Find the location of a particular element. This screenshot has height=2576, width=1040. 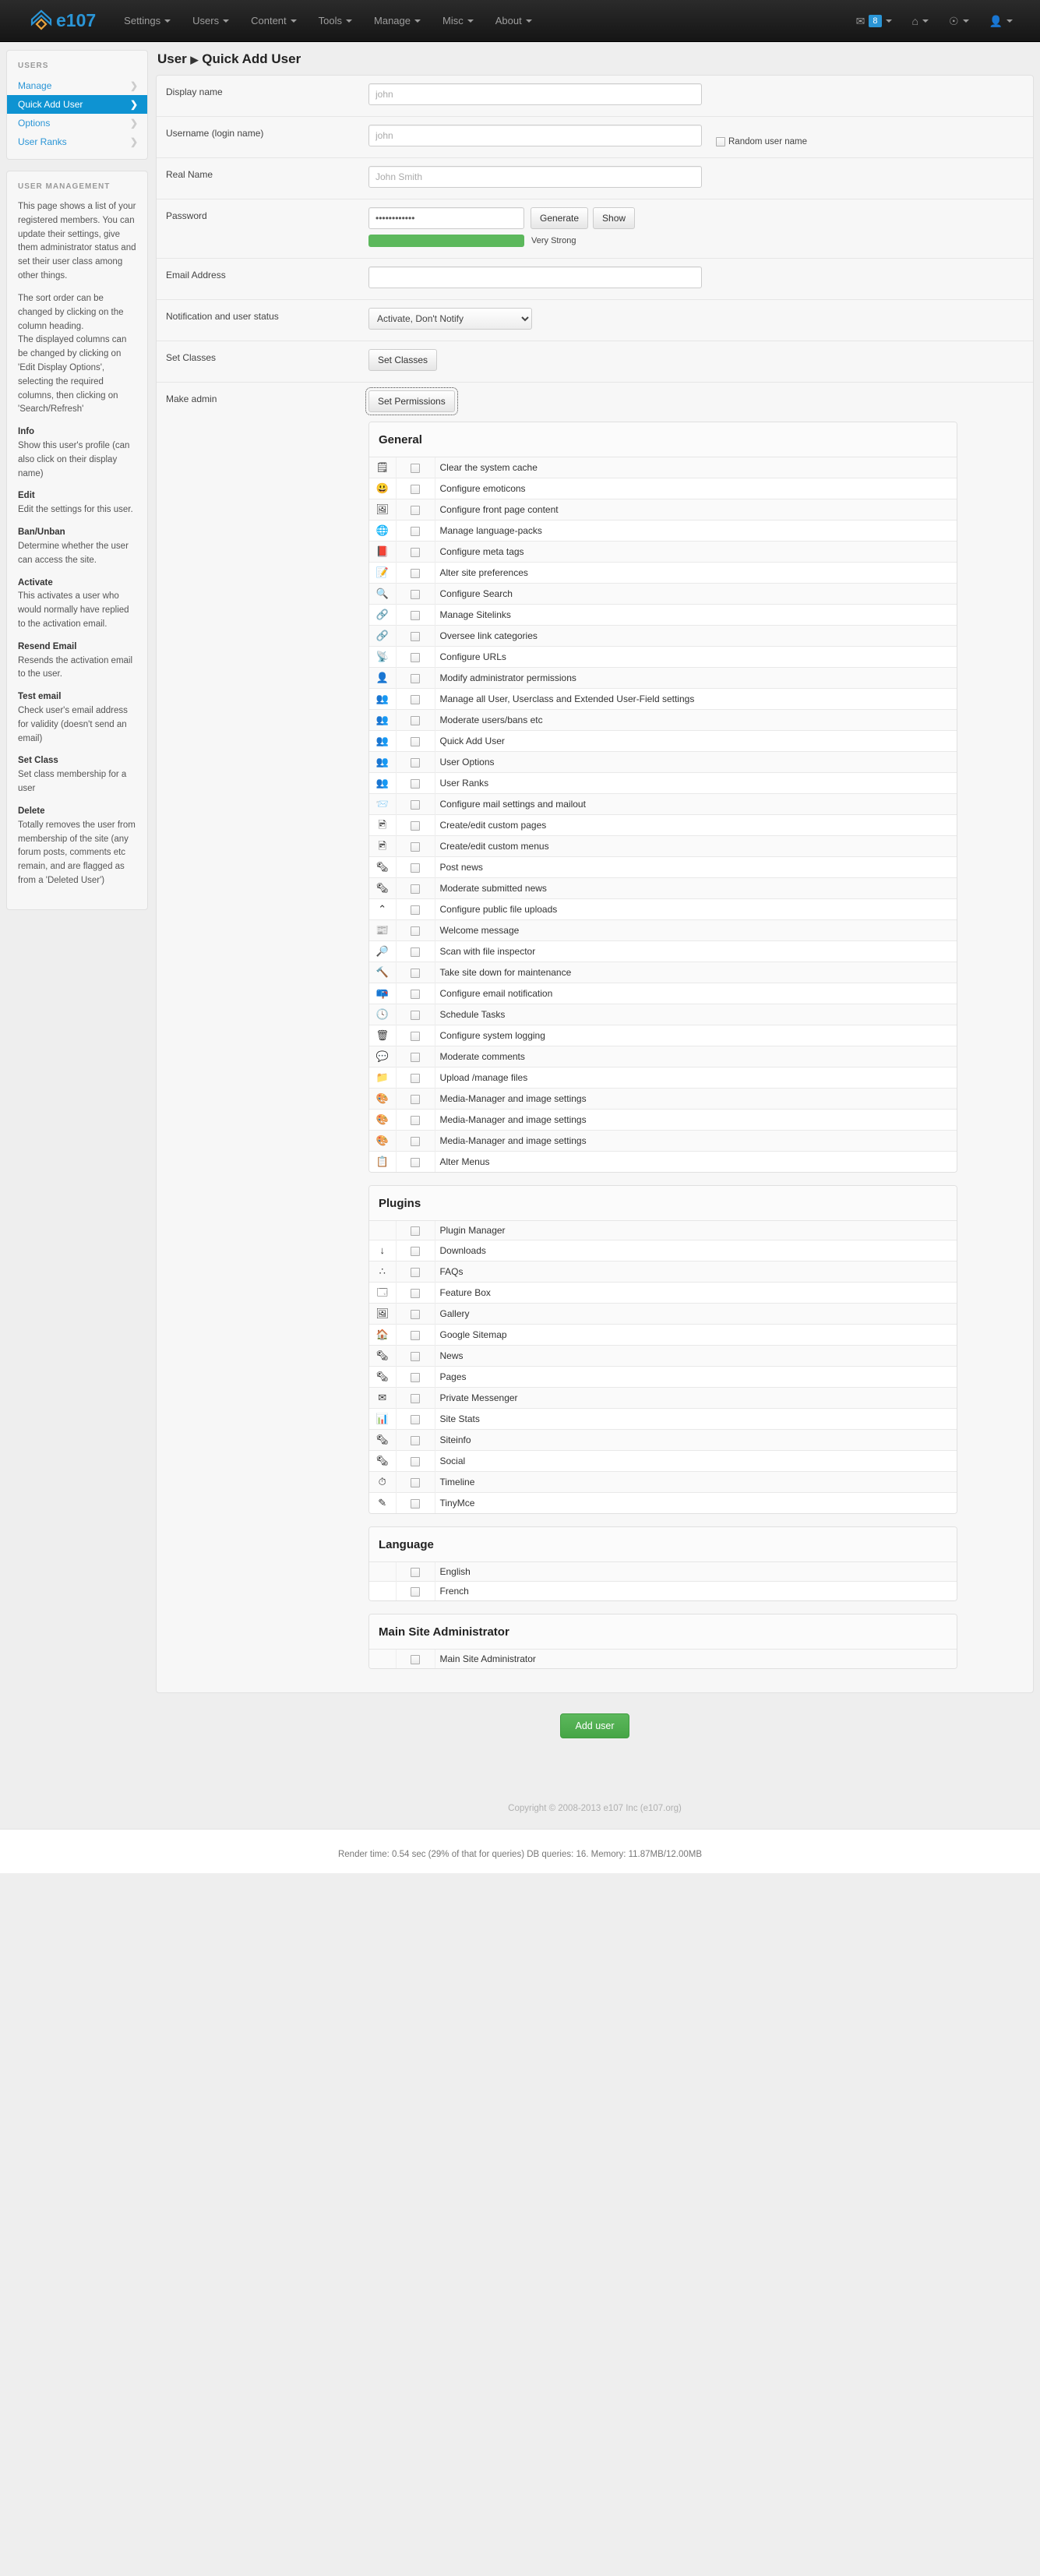

permission-row: 🖼 Gallery is located at coordinates (663, 1314).